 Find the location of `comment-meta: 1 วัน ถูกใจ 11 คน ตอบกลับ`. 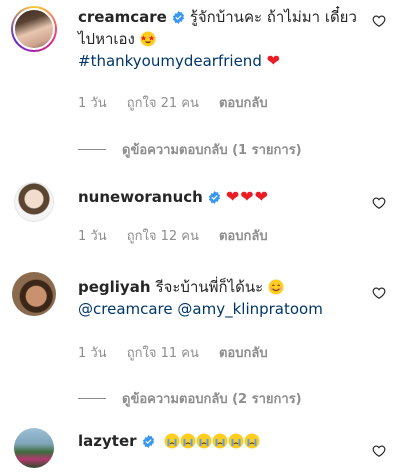

comment-meta: 1 วัน ถูกใจ 11 คน ตอบกลับ is located at coordinates (181, 352).